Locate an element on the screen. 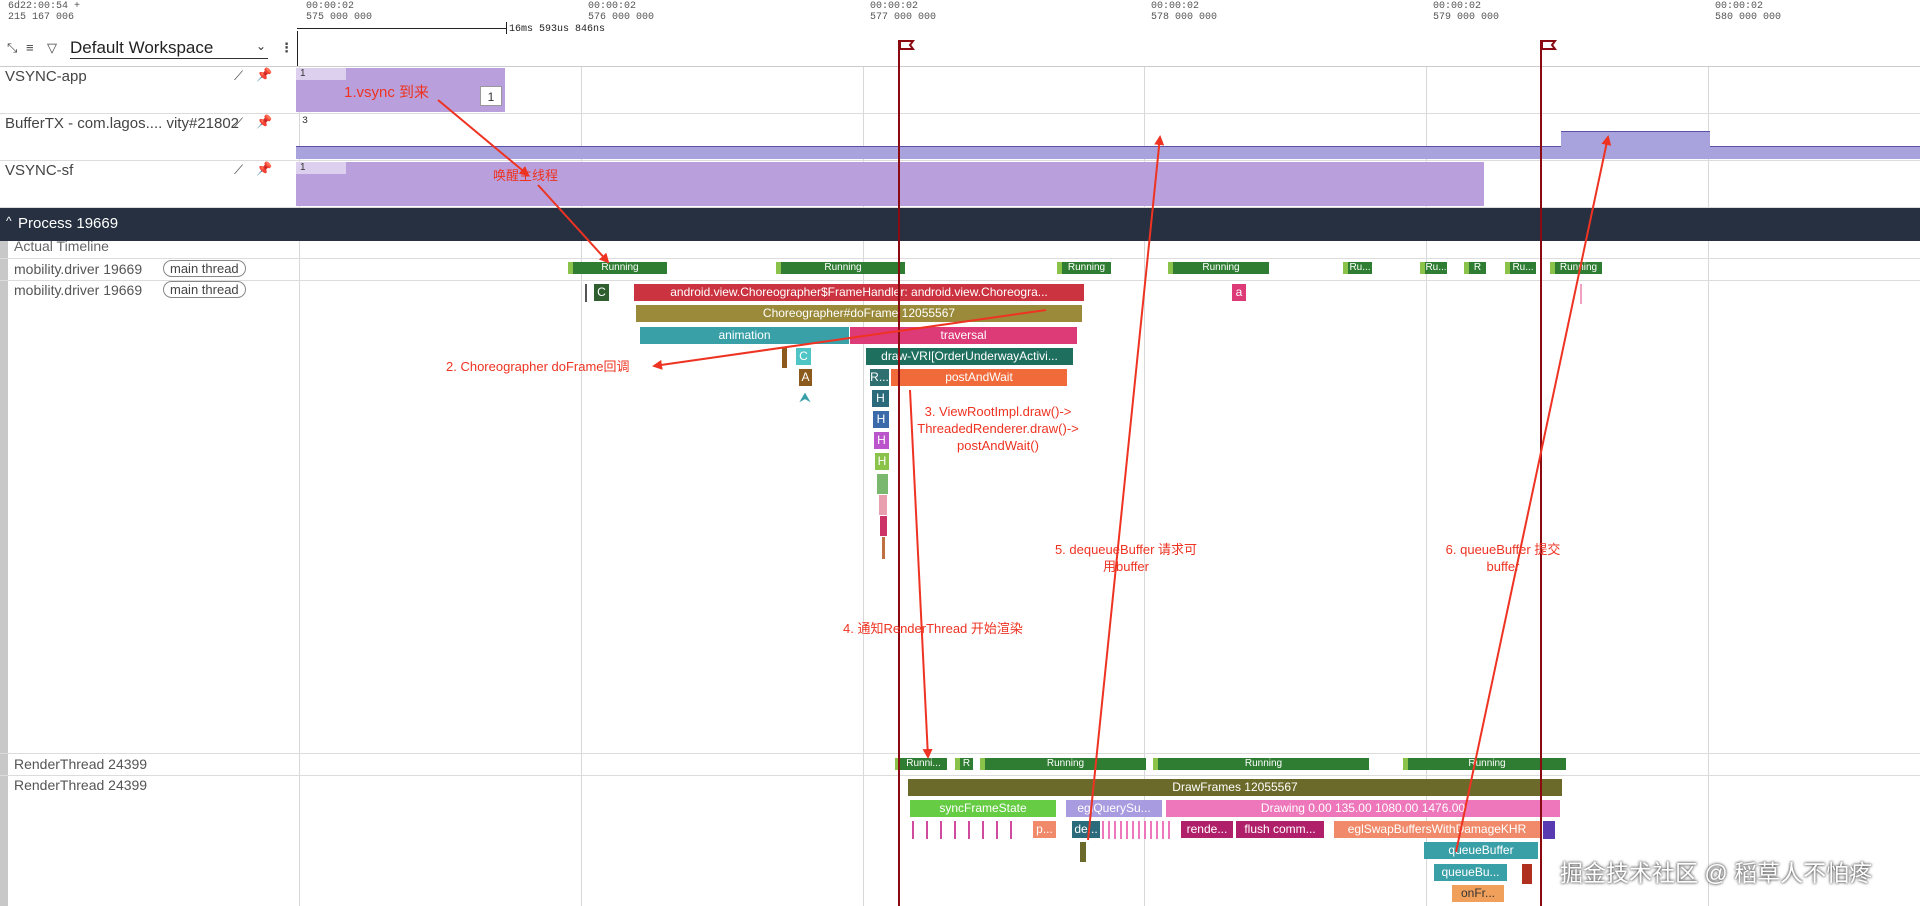 The width and height of the screenshot is (1920, 906). annotation-line: 6. queueBuffer 提交 is located at coordinates (1503, 549).